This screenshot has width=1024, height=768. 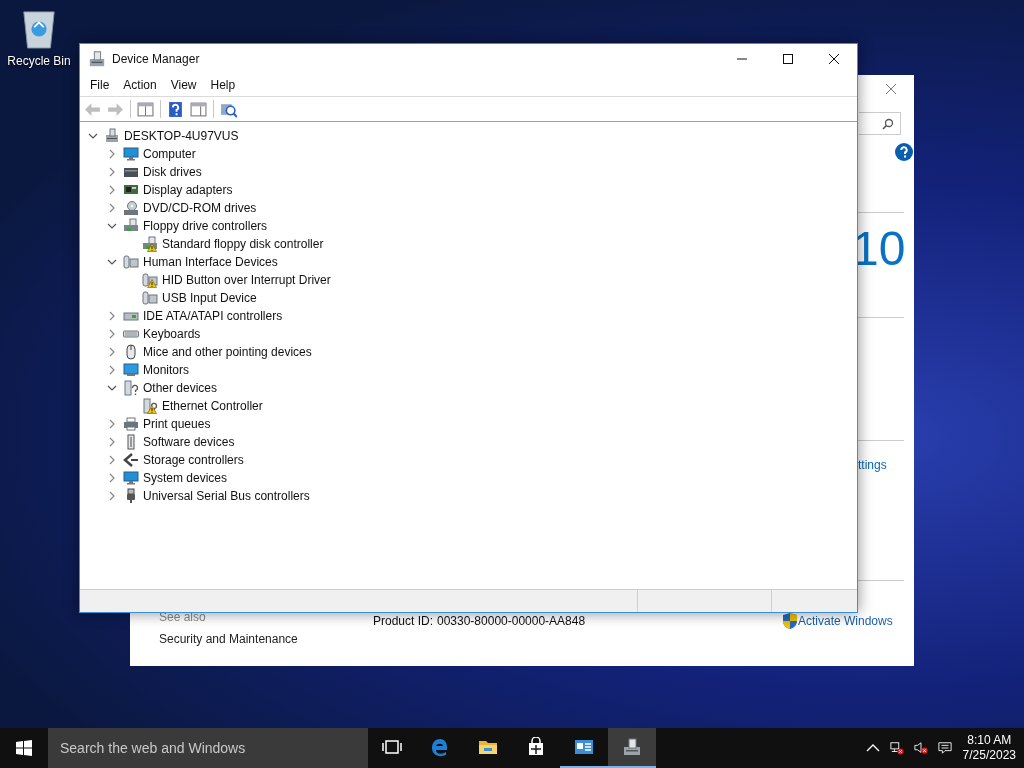 I want to click on floppy-controller-icon, so click(x=131, y=226).